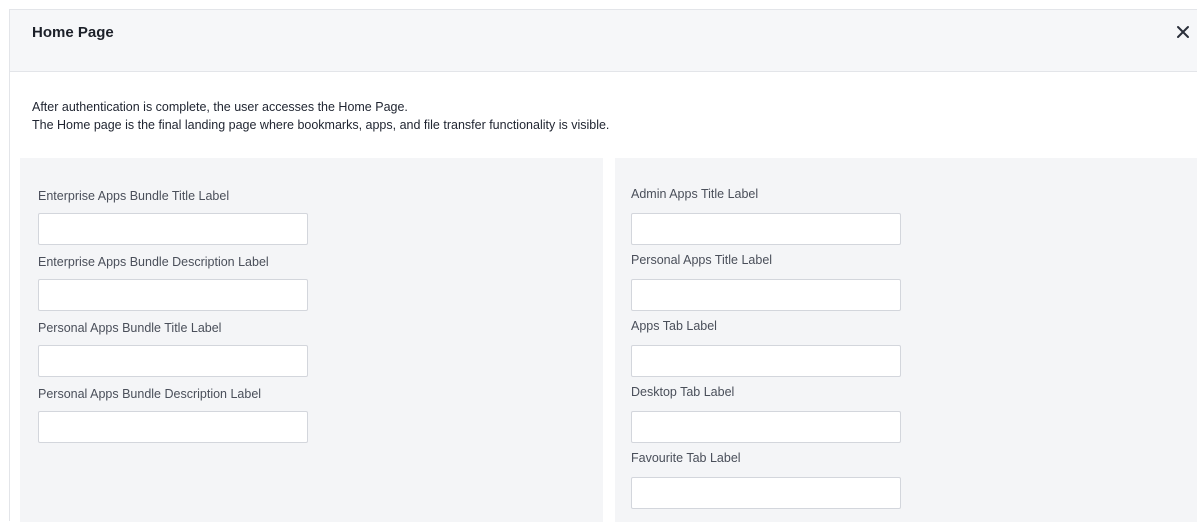 The width and height of the screenshot is (1197, 522). What do you see at coordinates (153, 262) in the screenshot?
I see `enterprise-apps-bundle-description-label: Enterprise Apps Bundle Description Label` at bounding box center [153, 262].